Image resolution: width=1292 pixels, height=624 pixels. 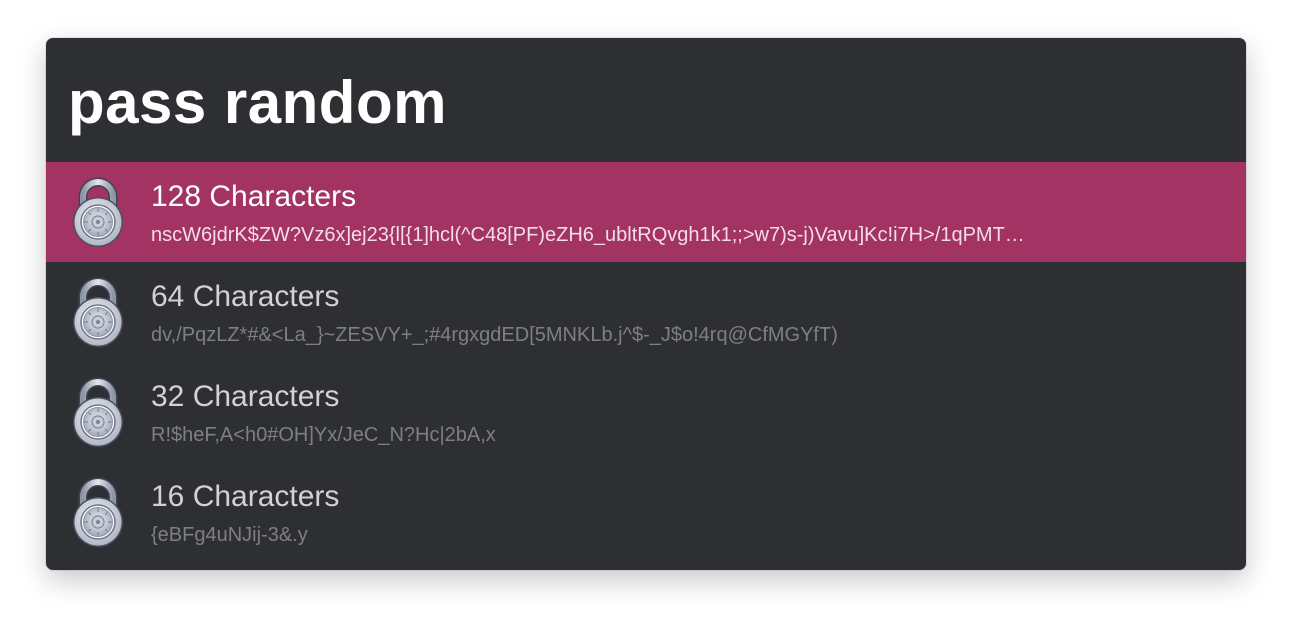 I want to click on result-title: 128 Characters, so click(x=254, y=196).